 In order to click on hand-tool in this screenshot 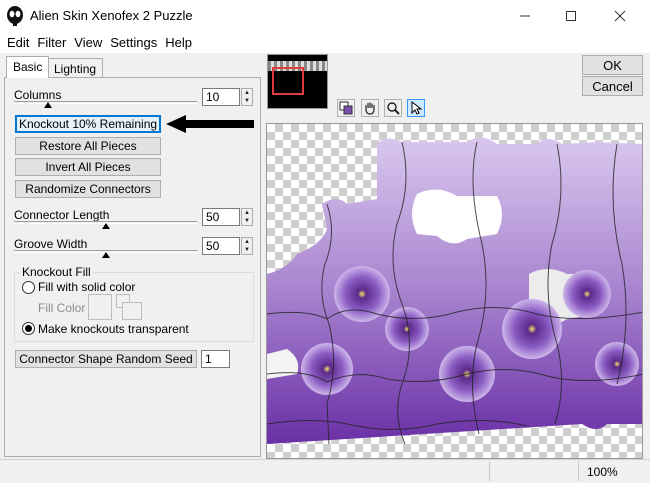, I will do `click(370, 108)`.